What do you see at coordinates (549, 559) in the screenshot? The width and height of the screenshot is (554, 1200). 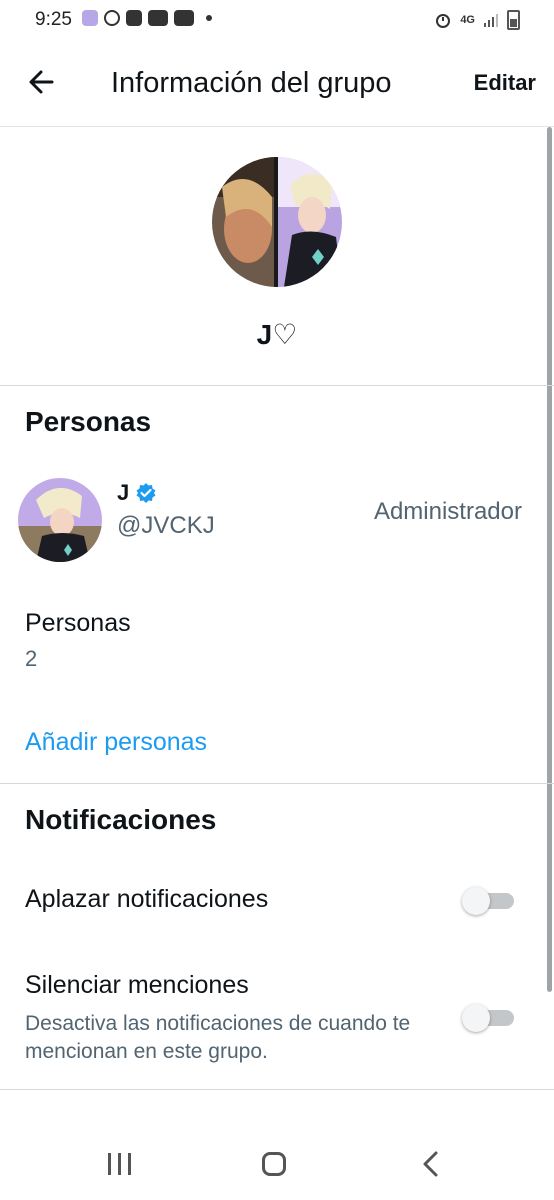 I see `scrollbar` at bounding box center [549, 559].